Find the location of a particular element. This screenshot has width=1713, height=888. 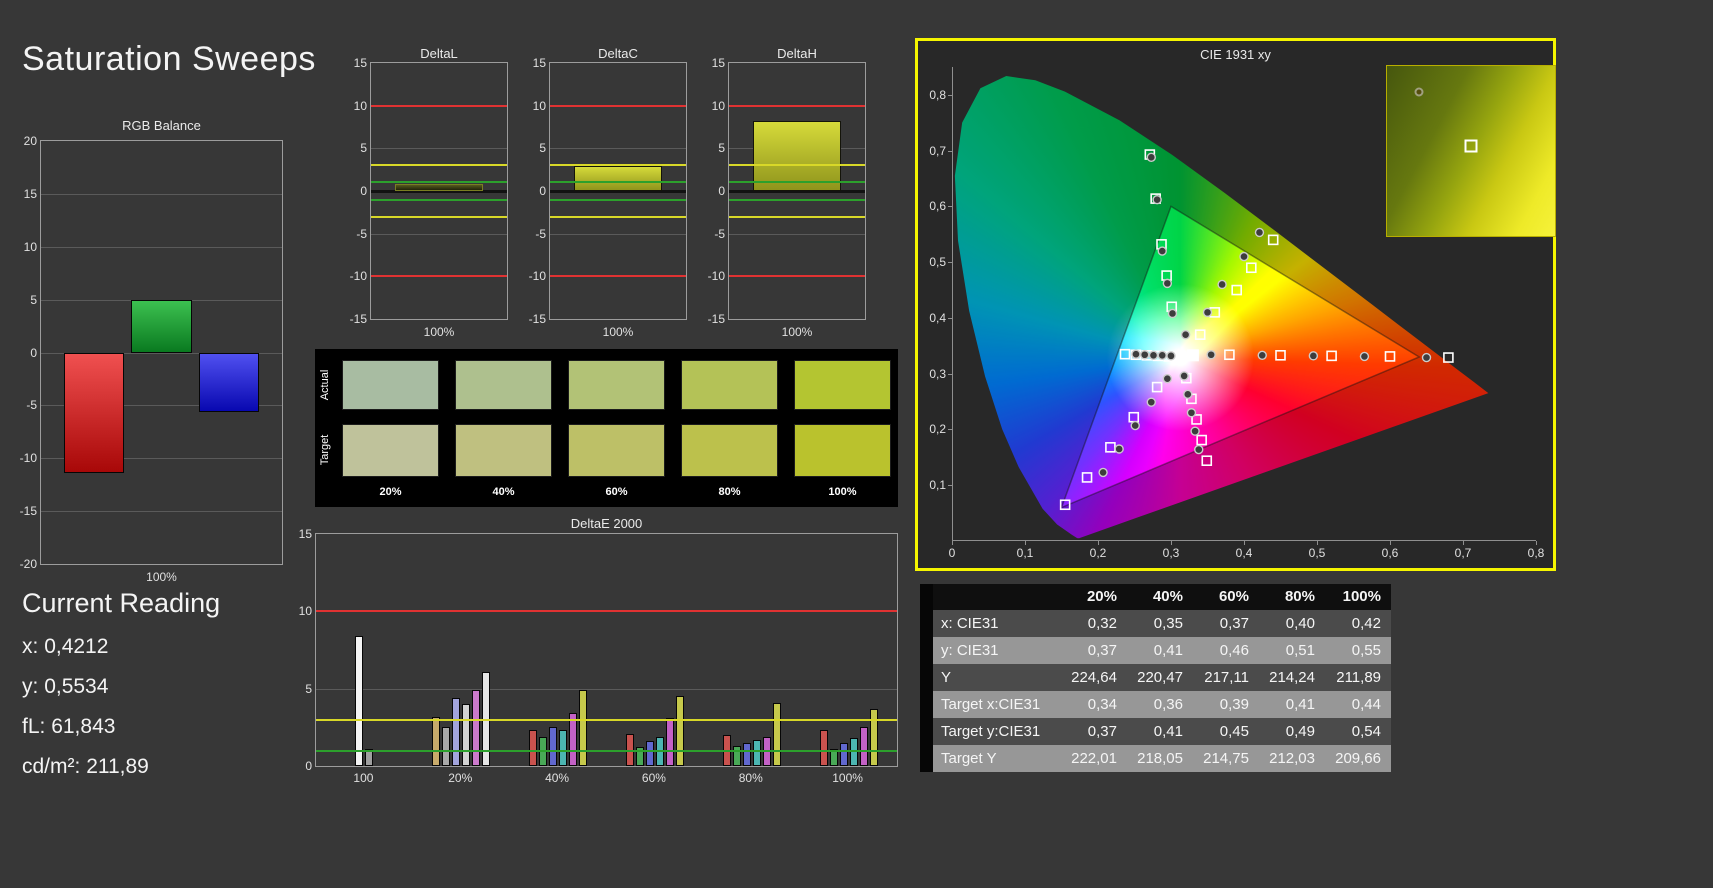

delta-l-xlabel: 100% is located at coordinates (439, 332).